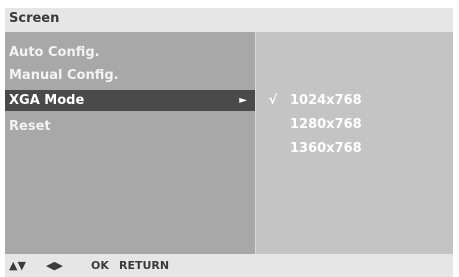 This screenshot has width=459, height=277. What do you see at coordinates (130, 52) in the screenshot?
I see `menu-item-auto-config: Auto Config.` at bounding box center [130, 52].